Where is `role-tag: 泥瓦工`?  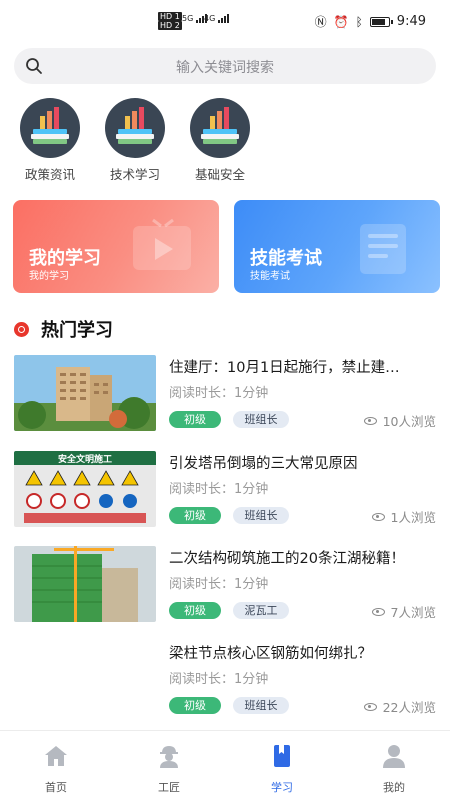 role-tag: 泥瓦工 is located at coordinates (261, 610).